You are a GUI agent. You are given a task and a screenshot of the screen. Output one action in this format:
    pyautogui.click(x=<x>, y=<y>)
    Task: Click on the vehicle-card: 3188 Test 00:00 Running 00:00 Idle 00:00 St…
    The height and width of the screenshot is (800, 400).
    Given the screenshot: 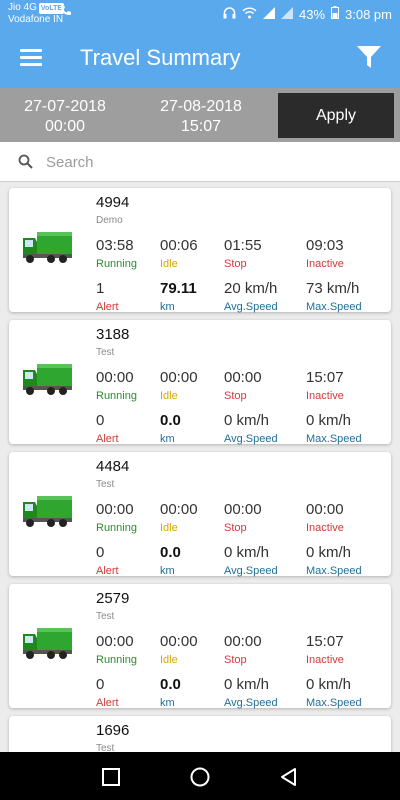 What is the action you would take?
    pyautogui.click(x=200, y=382)
    